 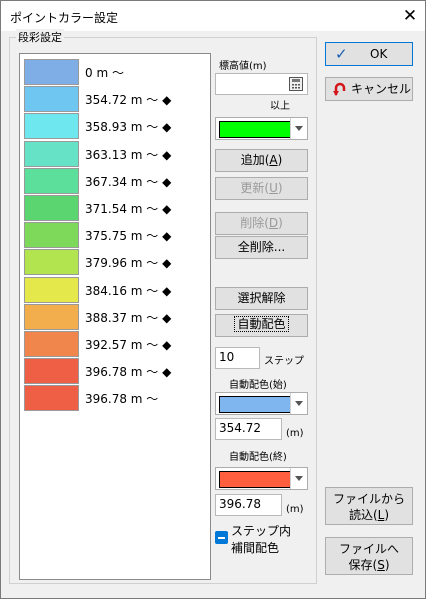 I want to click on auto-end-label: 自動配色(終), so click(x=258, y=457).